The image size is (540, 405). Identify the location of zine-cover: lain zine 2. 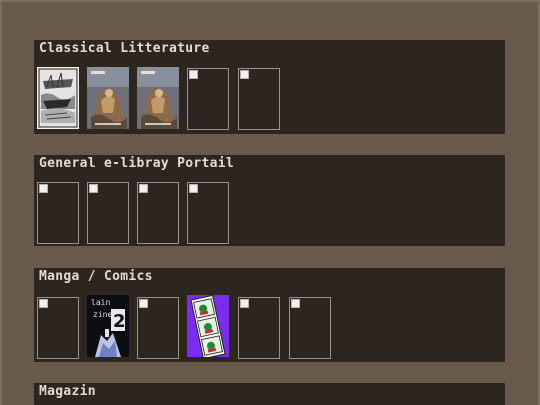
(108, 326).